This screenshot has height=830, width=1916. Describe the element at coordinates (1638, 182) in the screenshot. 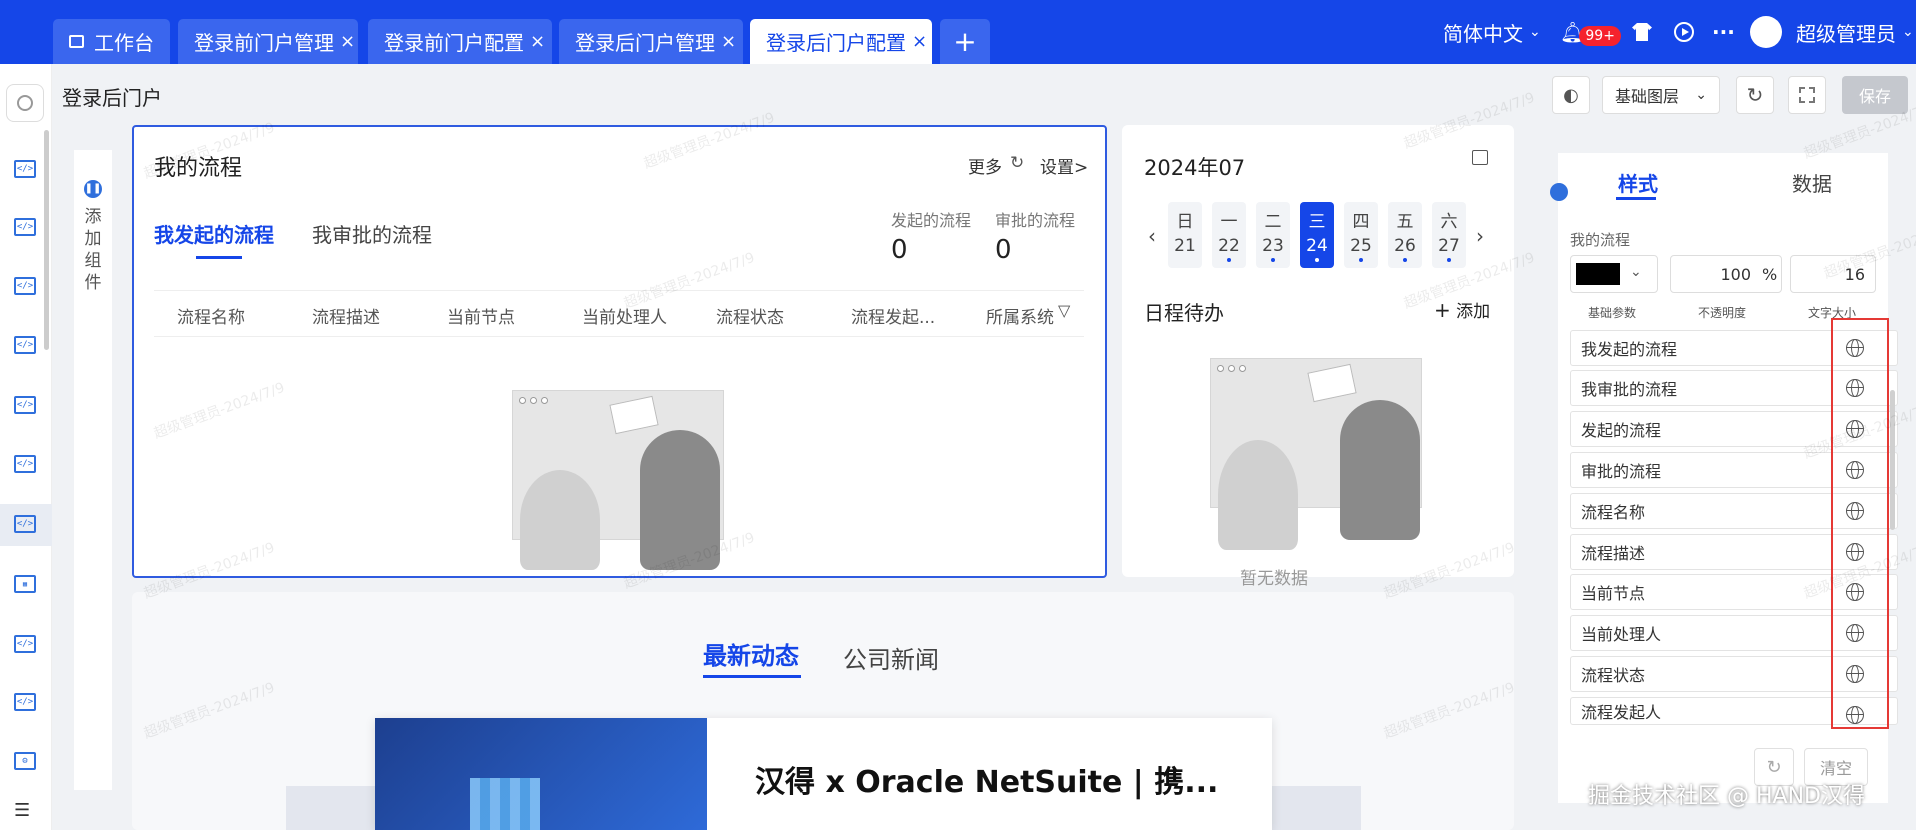

I see `tab-style: 样式` at that location.